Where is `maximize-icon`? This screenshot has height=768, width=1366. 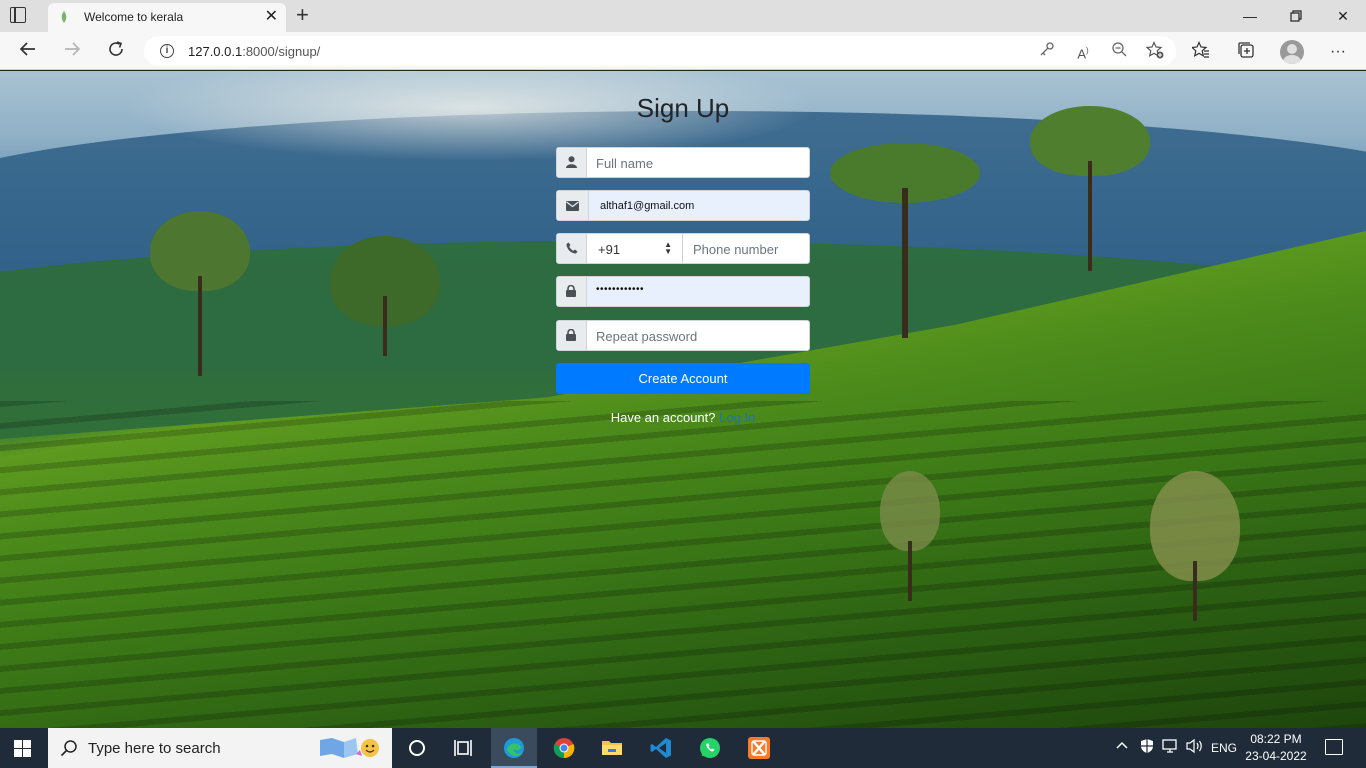 maximize-icon is located at coordinates (1296, 16).